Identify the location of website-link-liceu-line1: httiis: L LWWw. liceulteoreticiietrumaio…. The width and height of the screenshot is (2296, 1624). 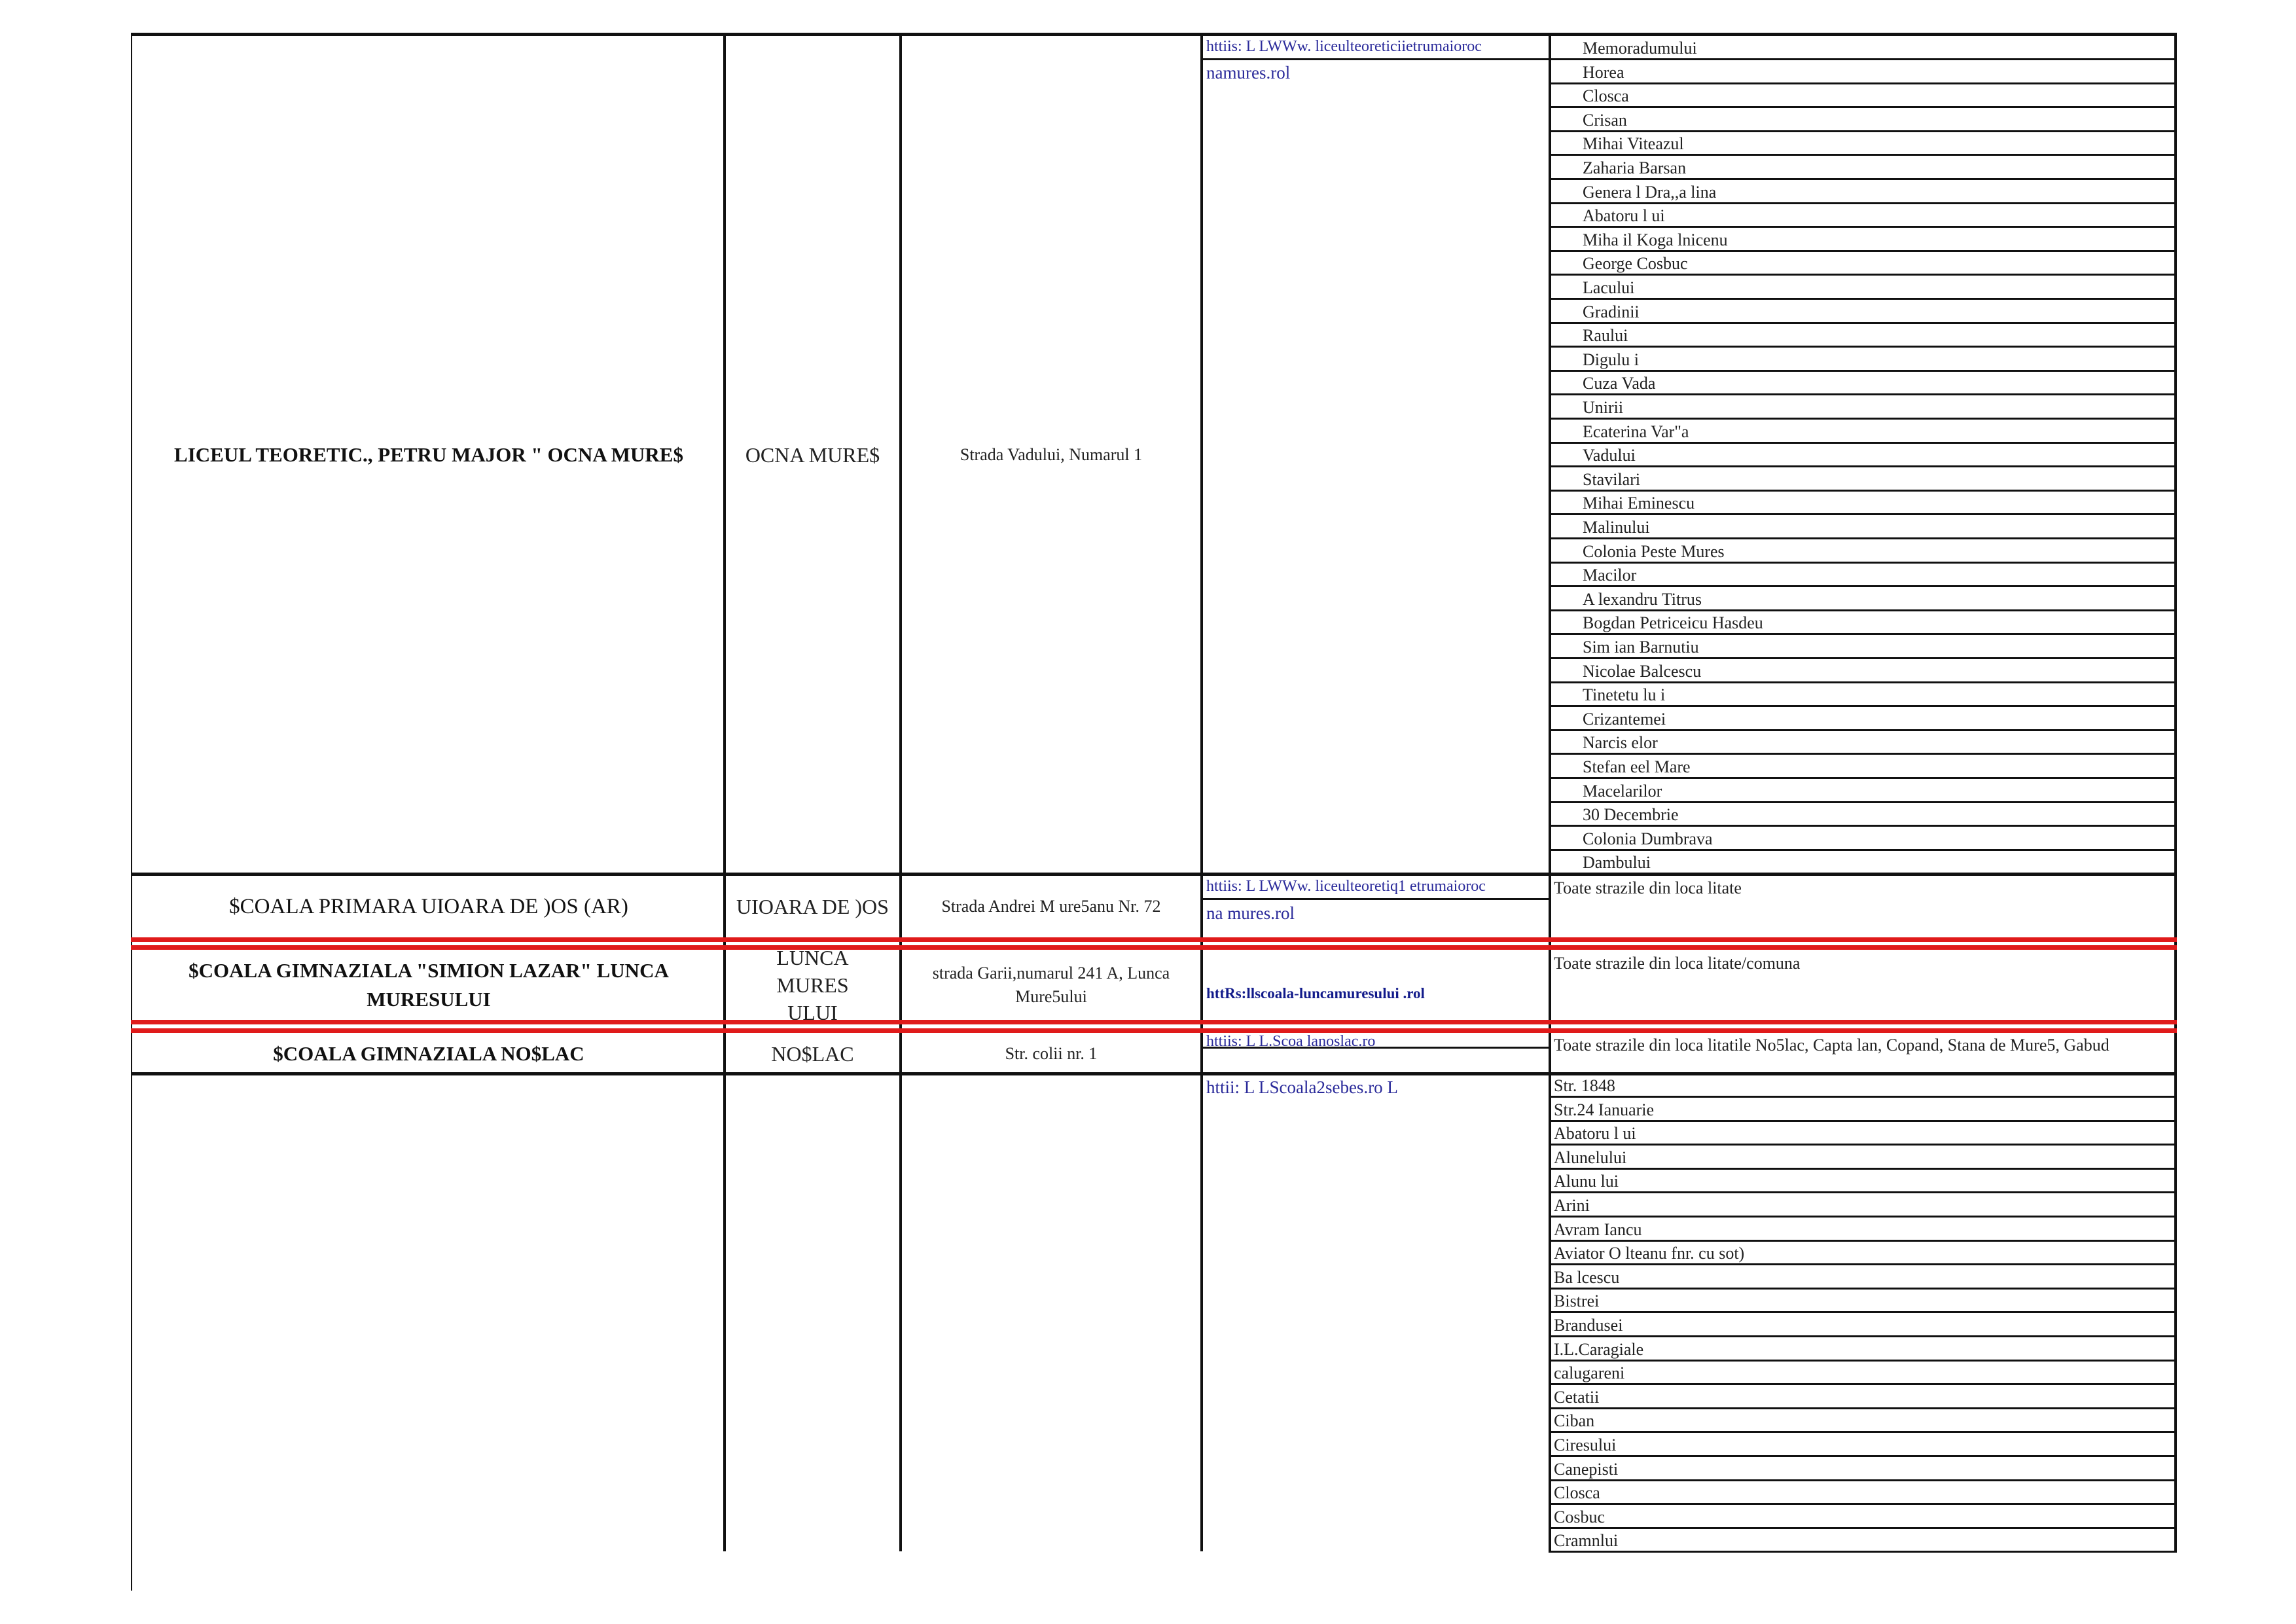
(1344, 47).